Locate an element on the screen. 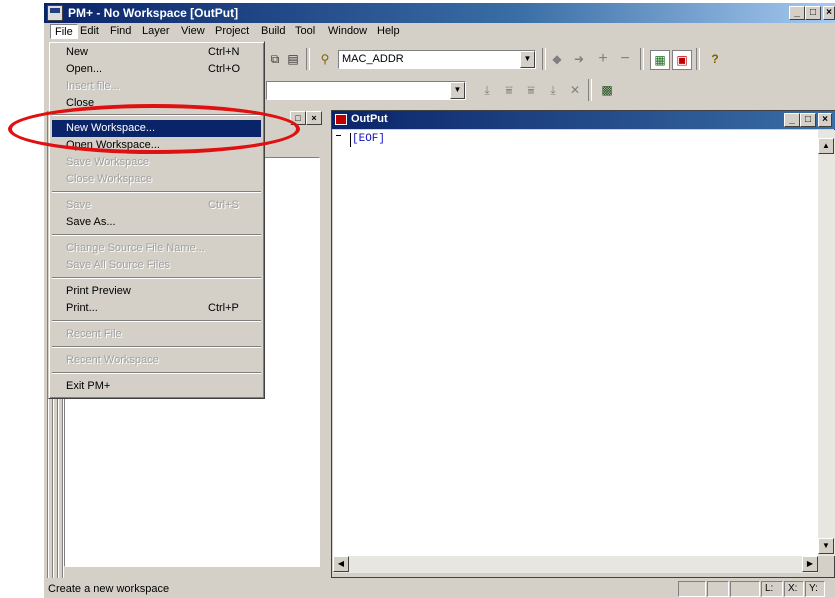 Image resolution: width=835 pixels, height=598 pixels. menu-help: Help is located at coordinates (388, 31).